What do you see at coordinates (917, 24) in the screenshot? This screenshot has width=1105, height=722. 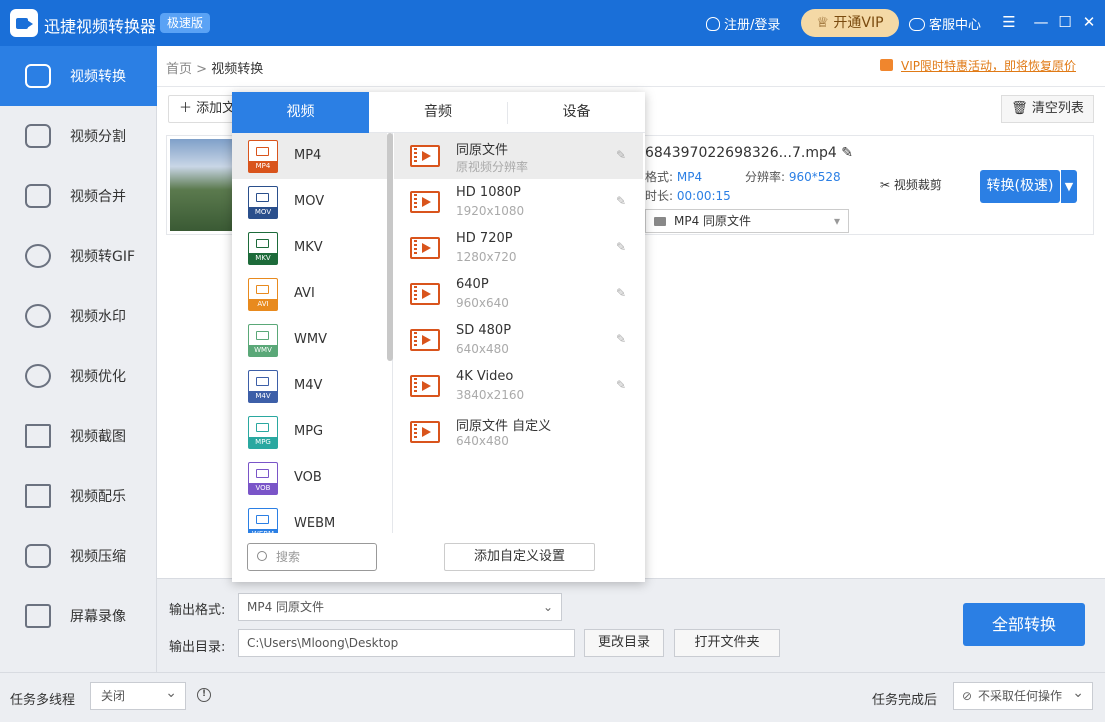 I see `chat-icon` at bounding box center [917, 24].